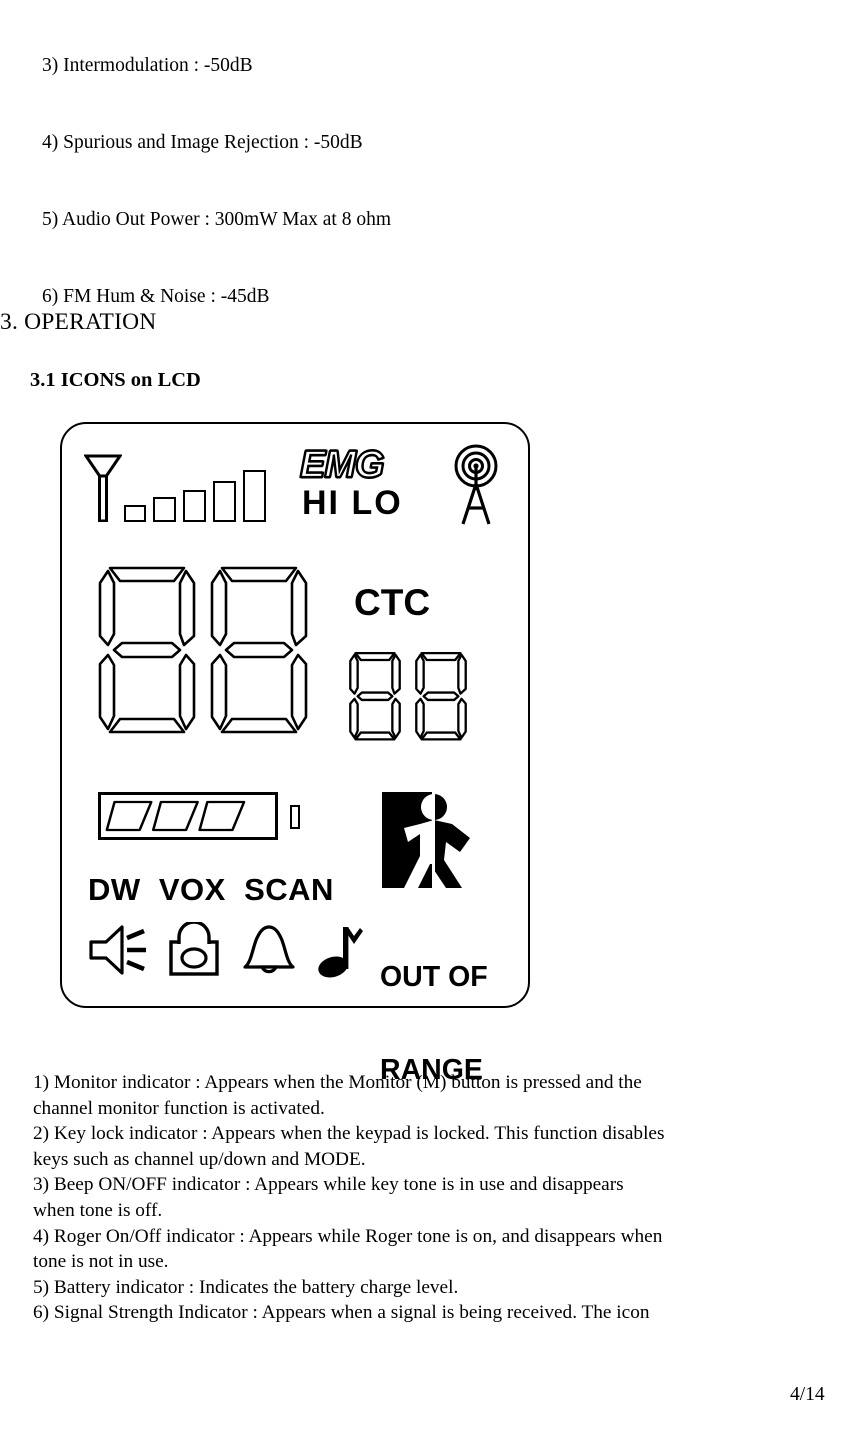  Describe the element at coordinates (342, 465) in the screenshot. I see `emg-label: EMG` at that location.